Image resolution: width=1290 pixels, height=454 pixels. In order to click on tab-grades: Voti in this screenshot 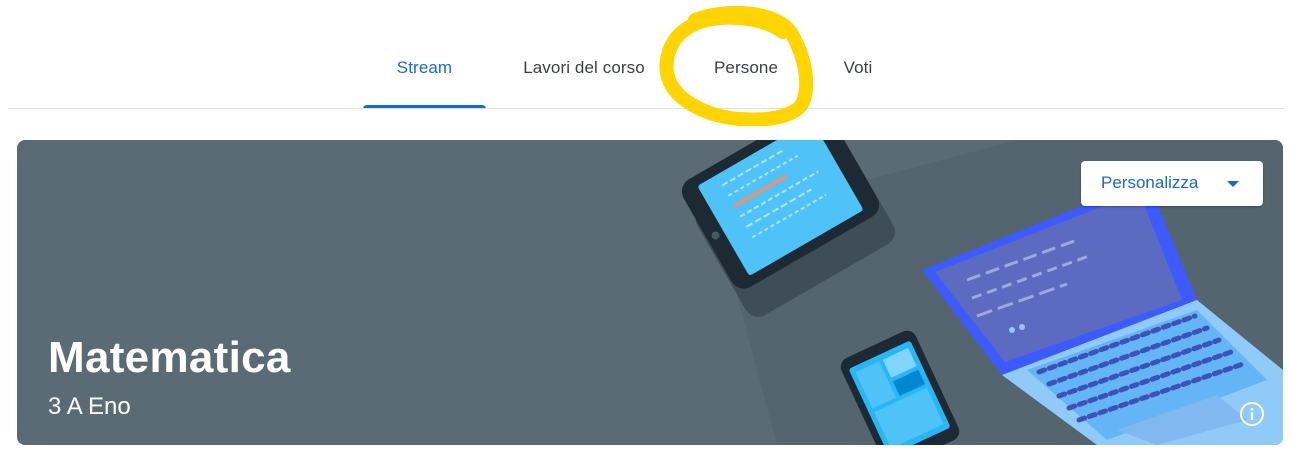, I will do `click(858, 77)`.